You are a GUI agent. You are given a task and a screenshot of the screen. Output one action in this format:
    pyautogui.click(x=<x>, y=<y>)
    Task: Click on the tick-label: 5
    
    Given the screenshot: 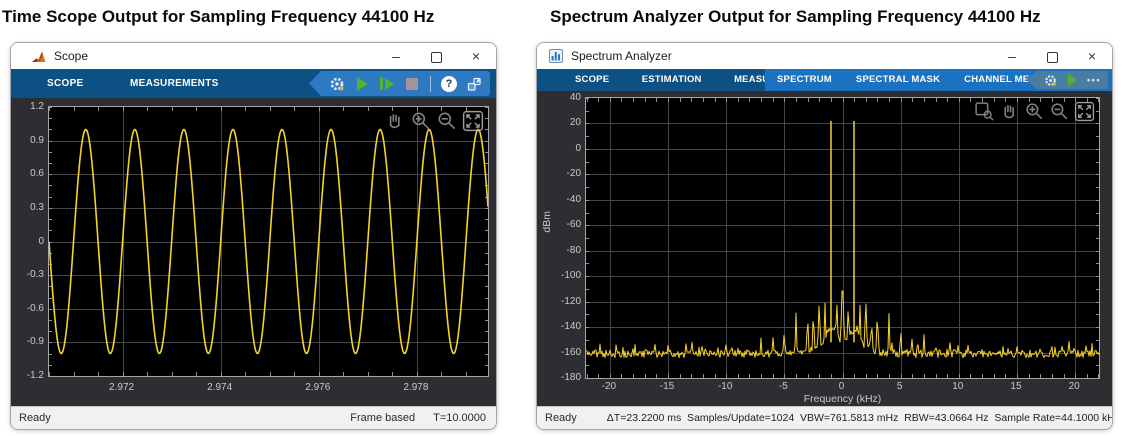 What is the action you would take?
    pyautogui.click(x=899, y=386)
    